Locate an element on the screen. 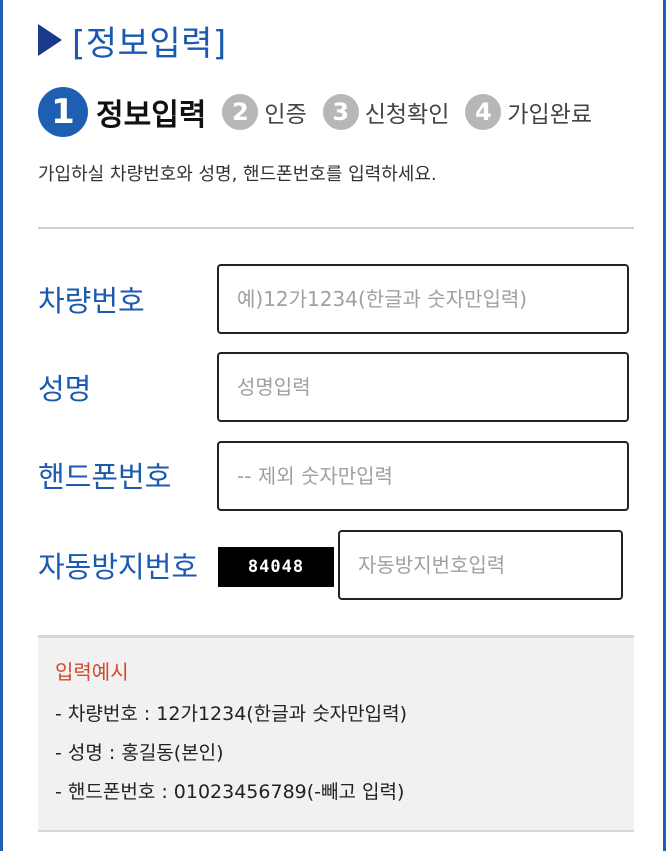 This screenshot has width=666, height=851. phone-label: 핸드폰번호 is located at coordinates (105, 477).